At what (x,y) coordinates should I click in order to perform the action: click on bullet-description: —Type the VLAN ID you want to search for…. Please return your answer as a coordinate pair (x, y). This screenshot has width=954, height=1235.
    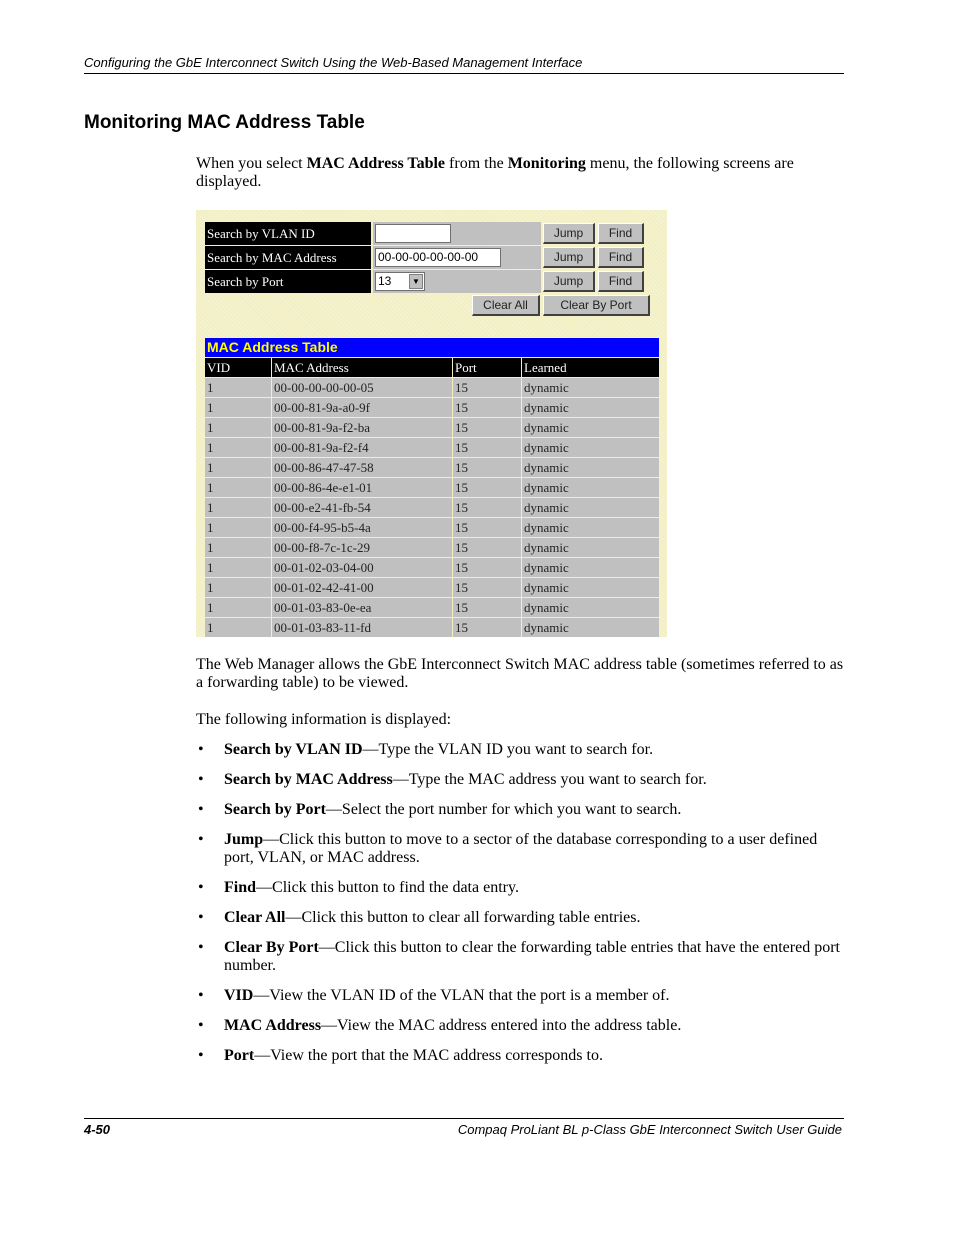
    Looking at the image, I should click on (508, 749).